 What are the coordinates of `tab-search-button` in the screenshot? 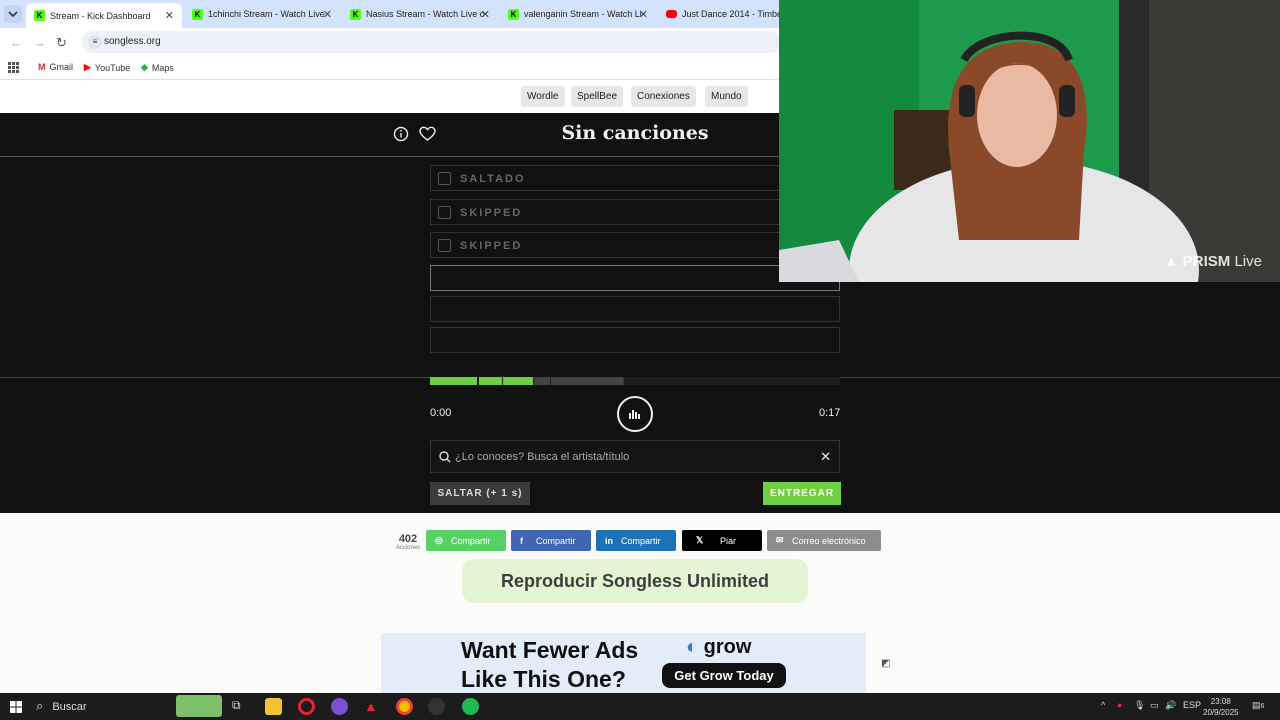 It's located at (13, 14).